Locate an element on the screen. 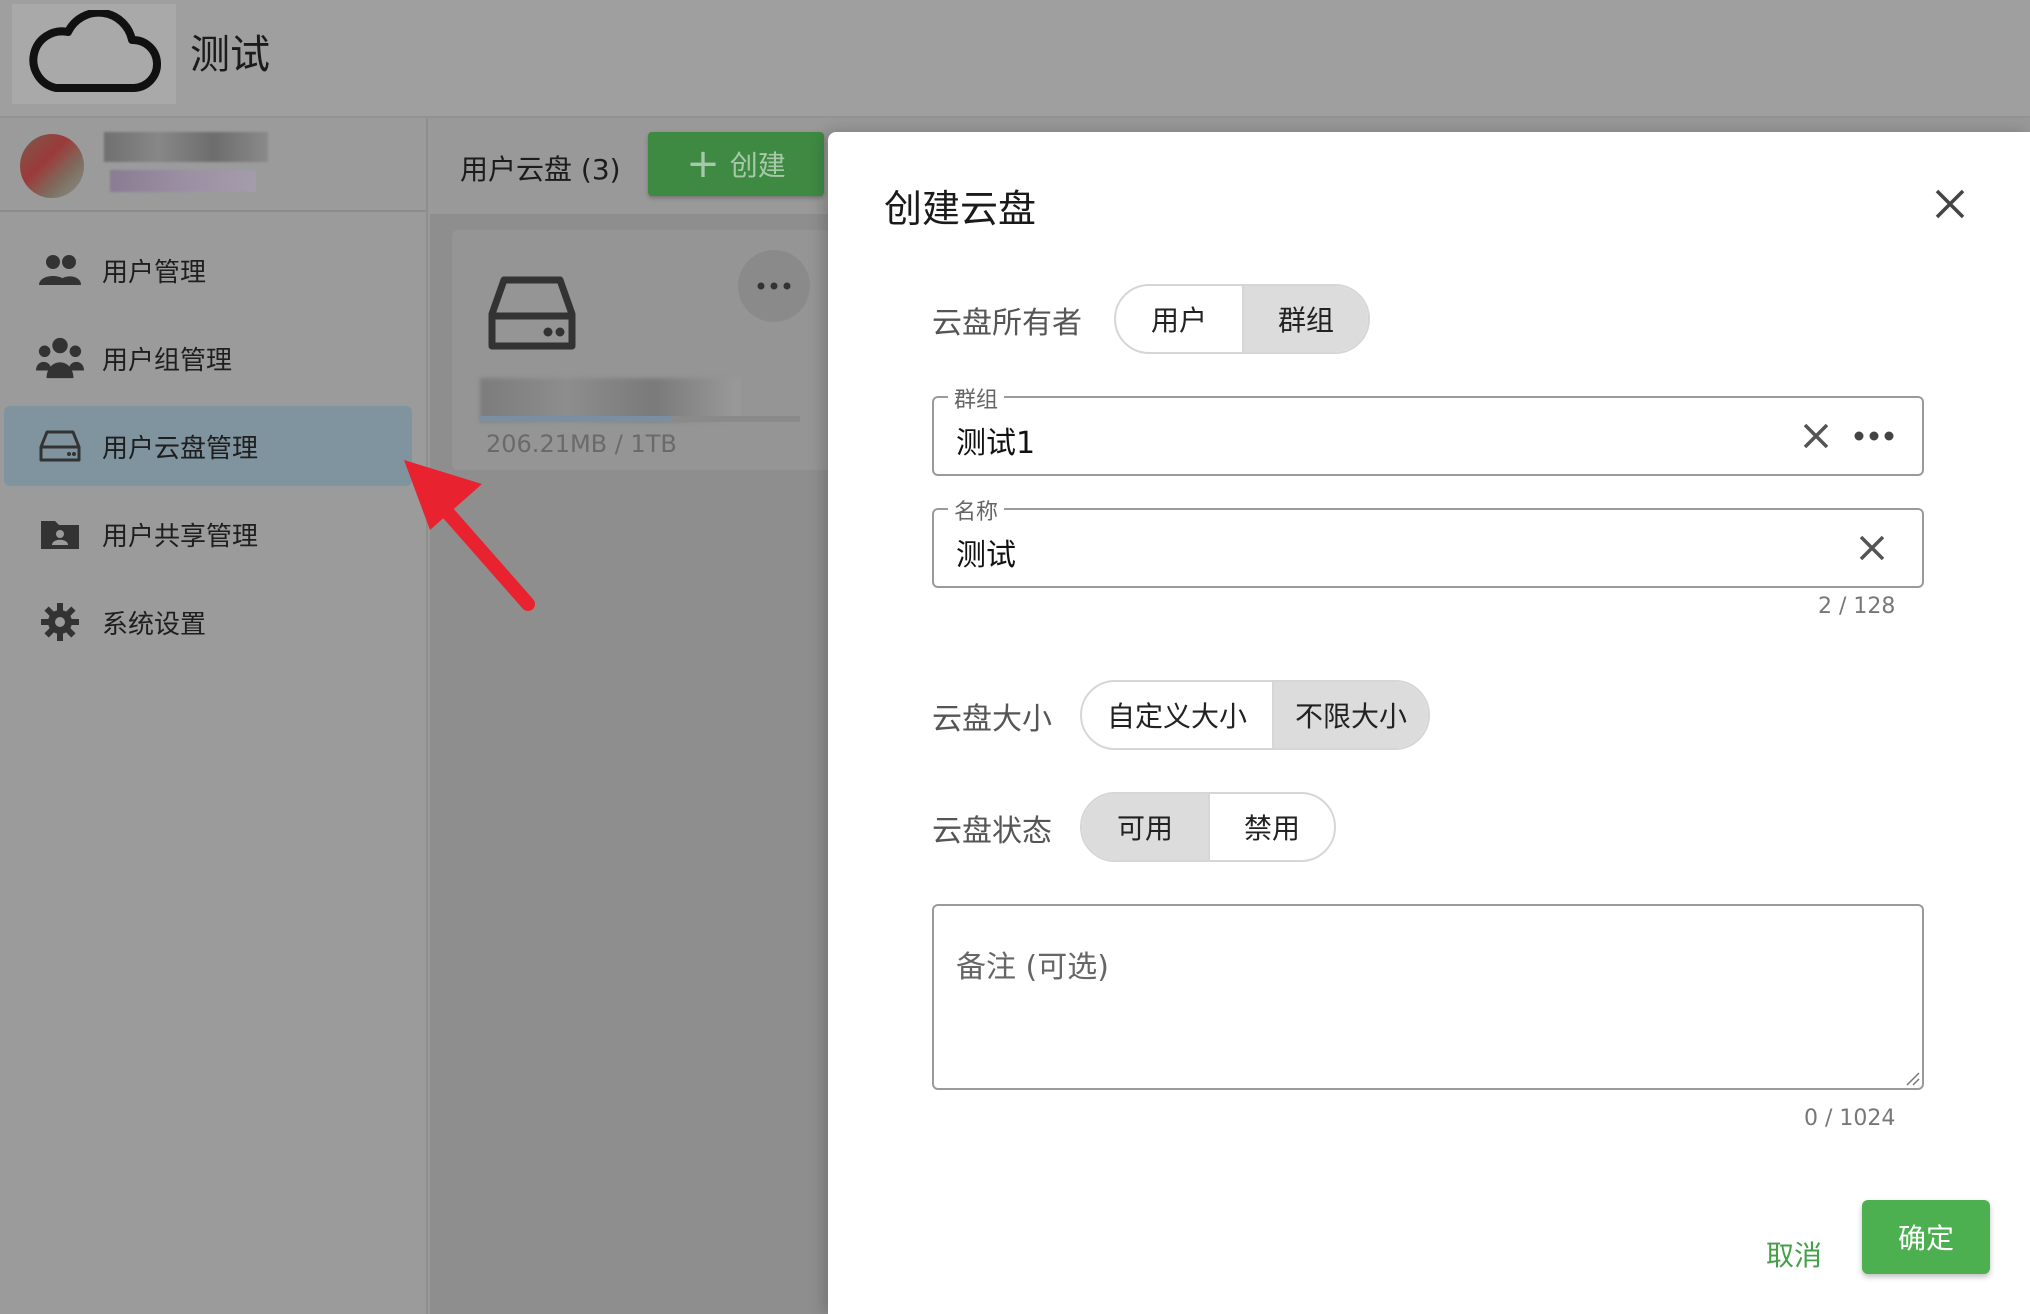  sidebar-item-label: 用户组管理 is located at coordinates (167, 360).